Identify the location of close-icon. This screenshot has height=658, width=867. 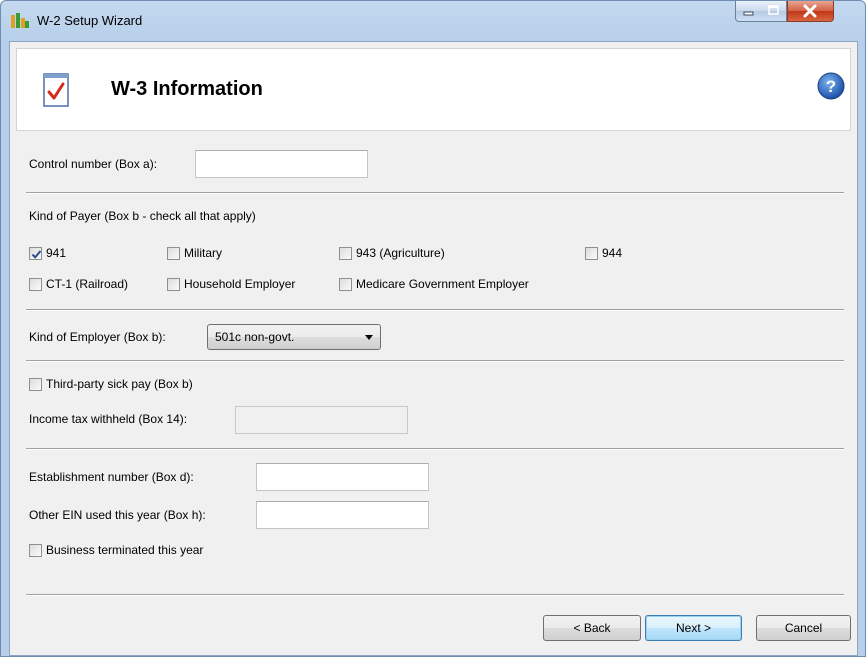
(810, 11).